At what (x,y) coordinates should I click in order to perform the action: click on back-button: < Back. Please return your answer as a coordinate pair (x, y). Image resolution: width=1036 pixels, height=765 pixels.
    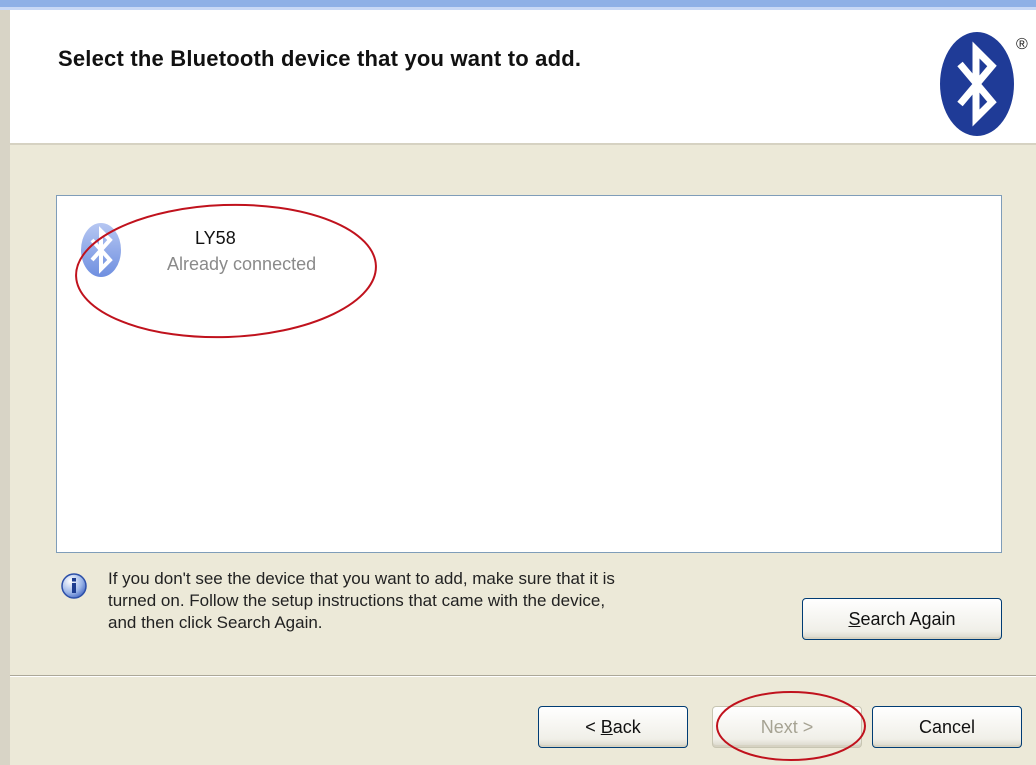
    Looking at the image, I should click on (613, 727).